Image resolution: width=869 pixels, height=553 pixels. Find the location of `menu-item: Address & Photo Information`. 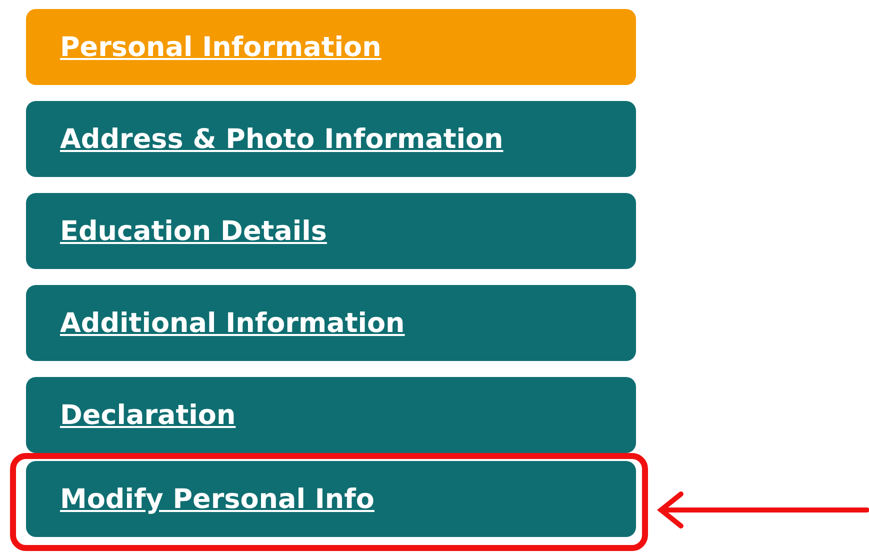

menu-item: Address & Photo Information is located at coordinates (331, 139).